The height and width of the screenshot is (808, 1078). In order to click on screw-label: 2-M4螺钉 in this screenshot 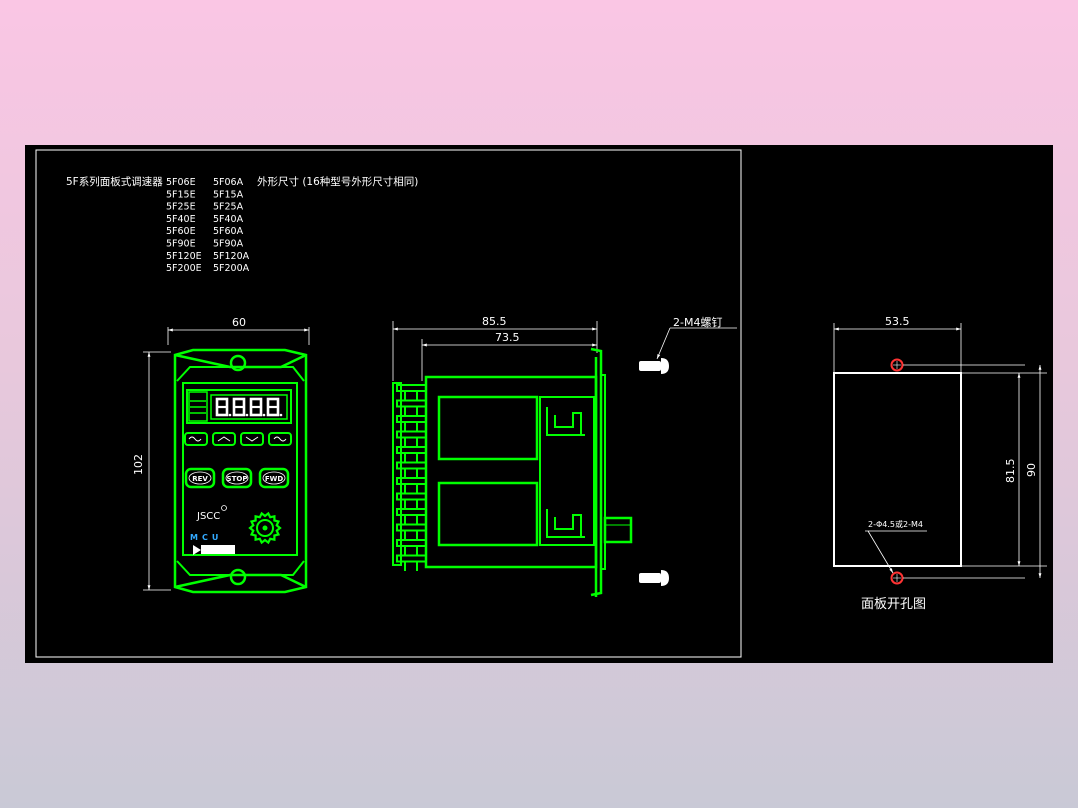, I will do `click(697, 322)`.